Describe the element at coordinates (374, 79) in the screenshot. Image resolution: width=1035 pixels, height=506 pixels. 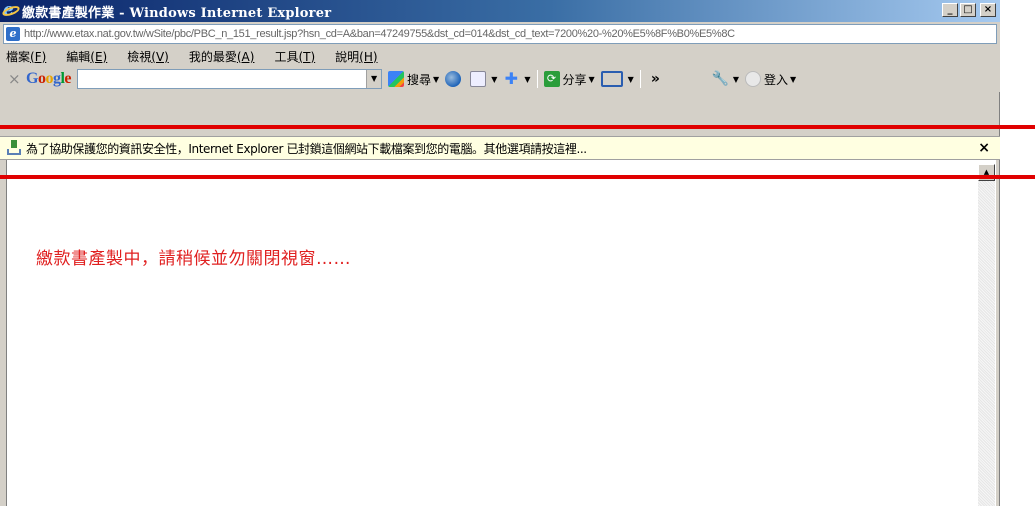
I see `search-dropdown-icon: ▼` at that location.